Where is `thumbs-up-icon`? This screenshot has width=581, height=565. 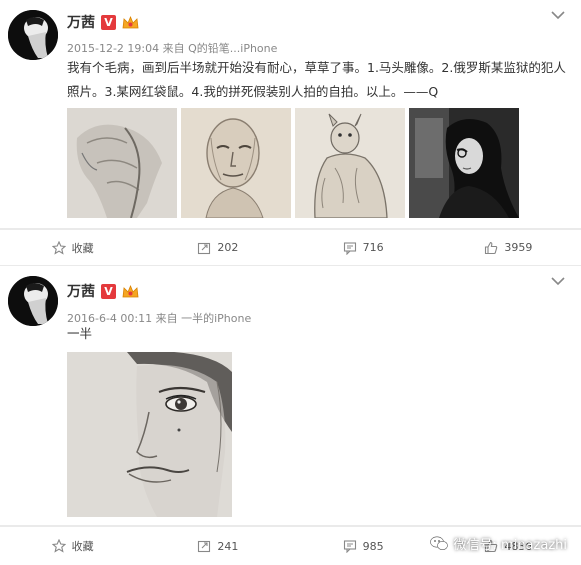 thumbs-up-icon is located at coordinates (491, 247).